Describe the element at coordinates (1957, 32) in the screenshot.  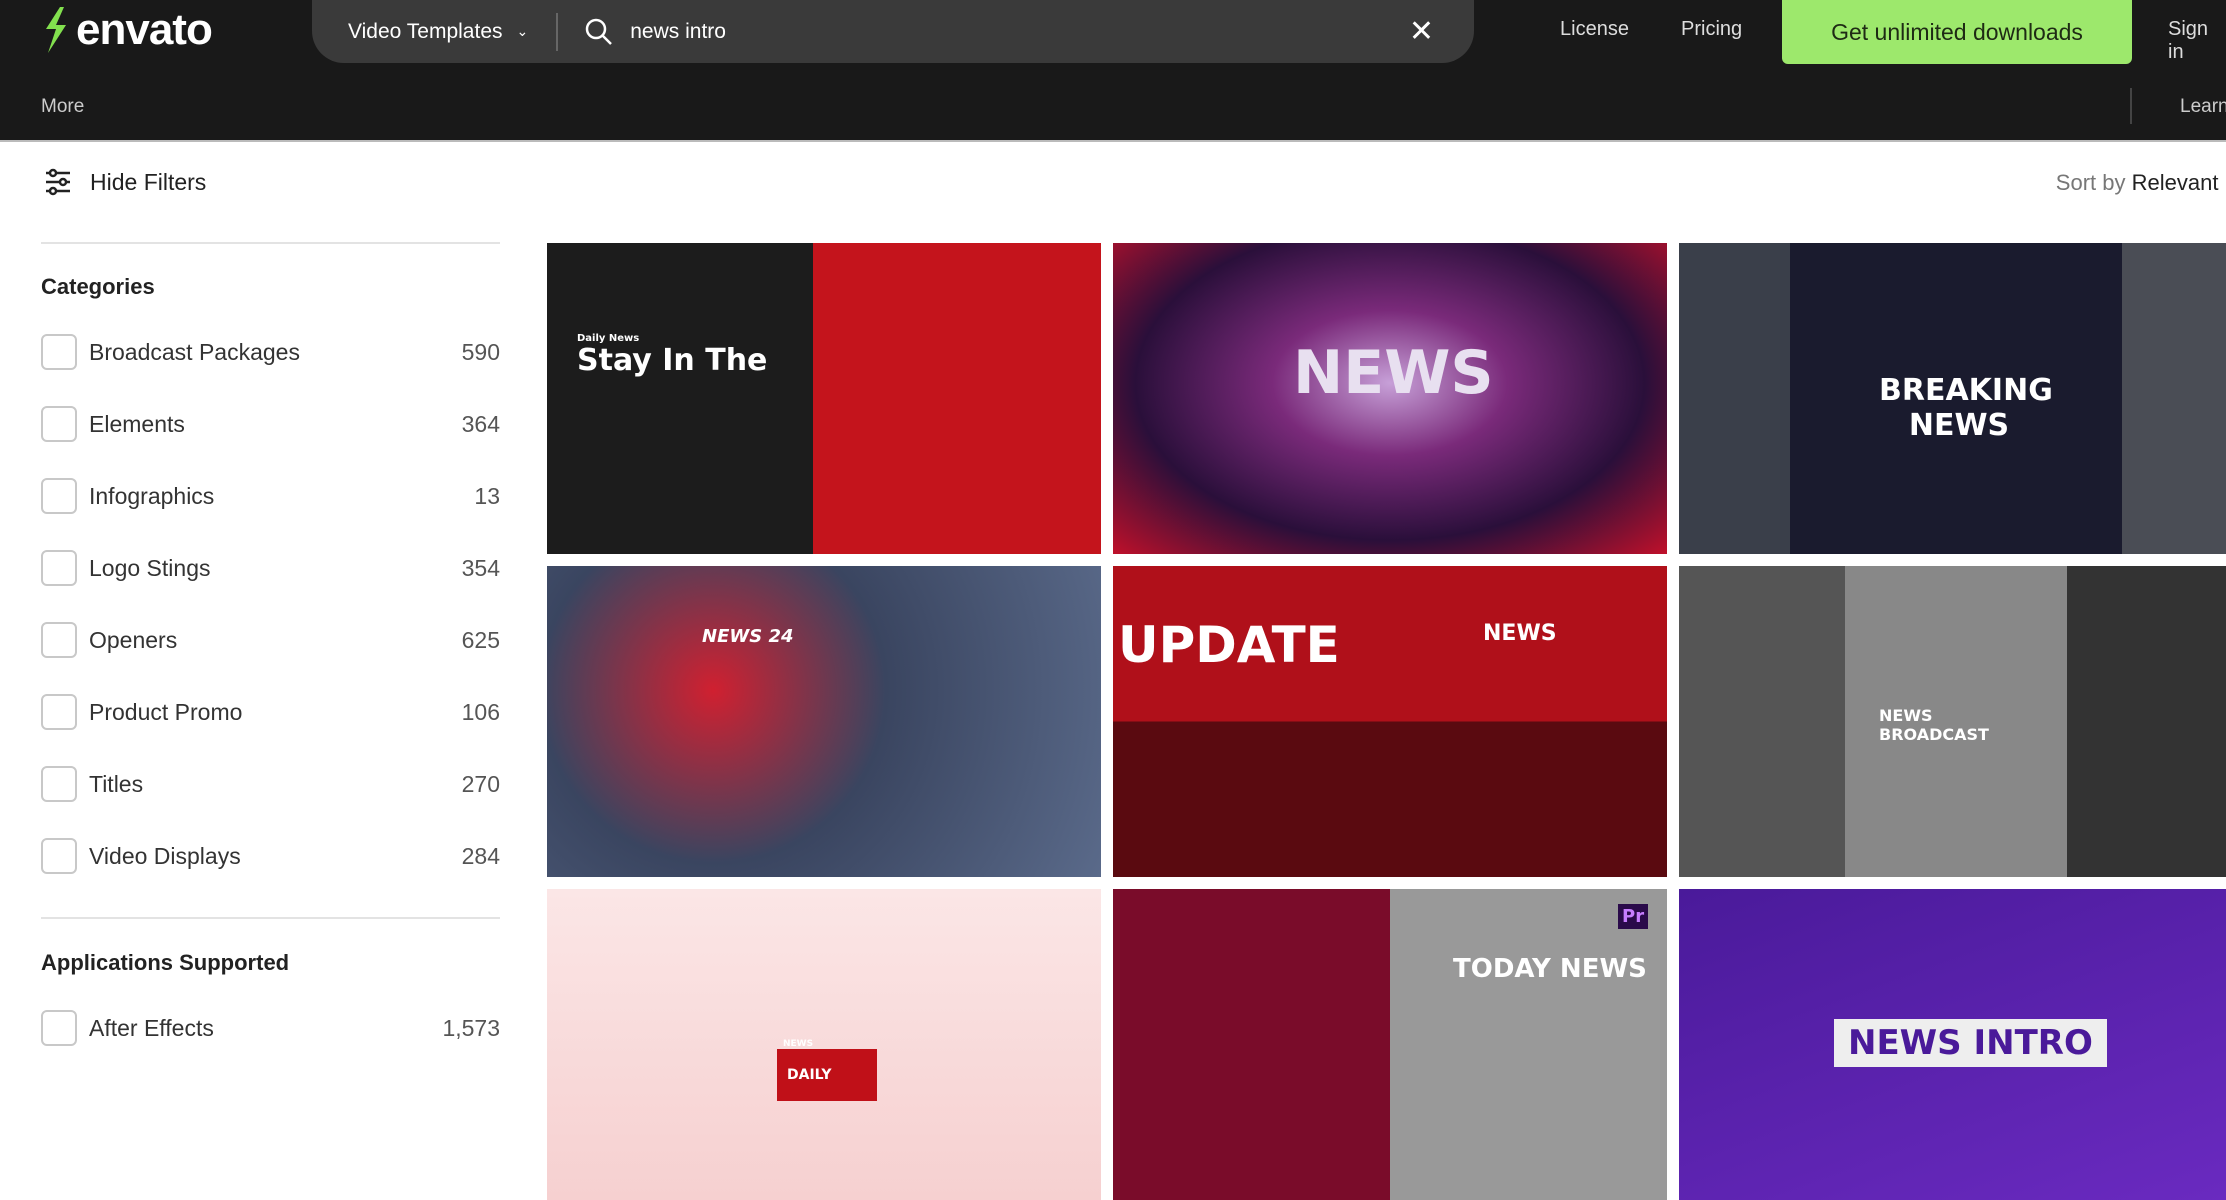
I see `get-unlimited-downloads-button: Get unlimited downloads` at that location.